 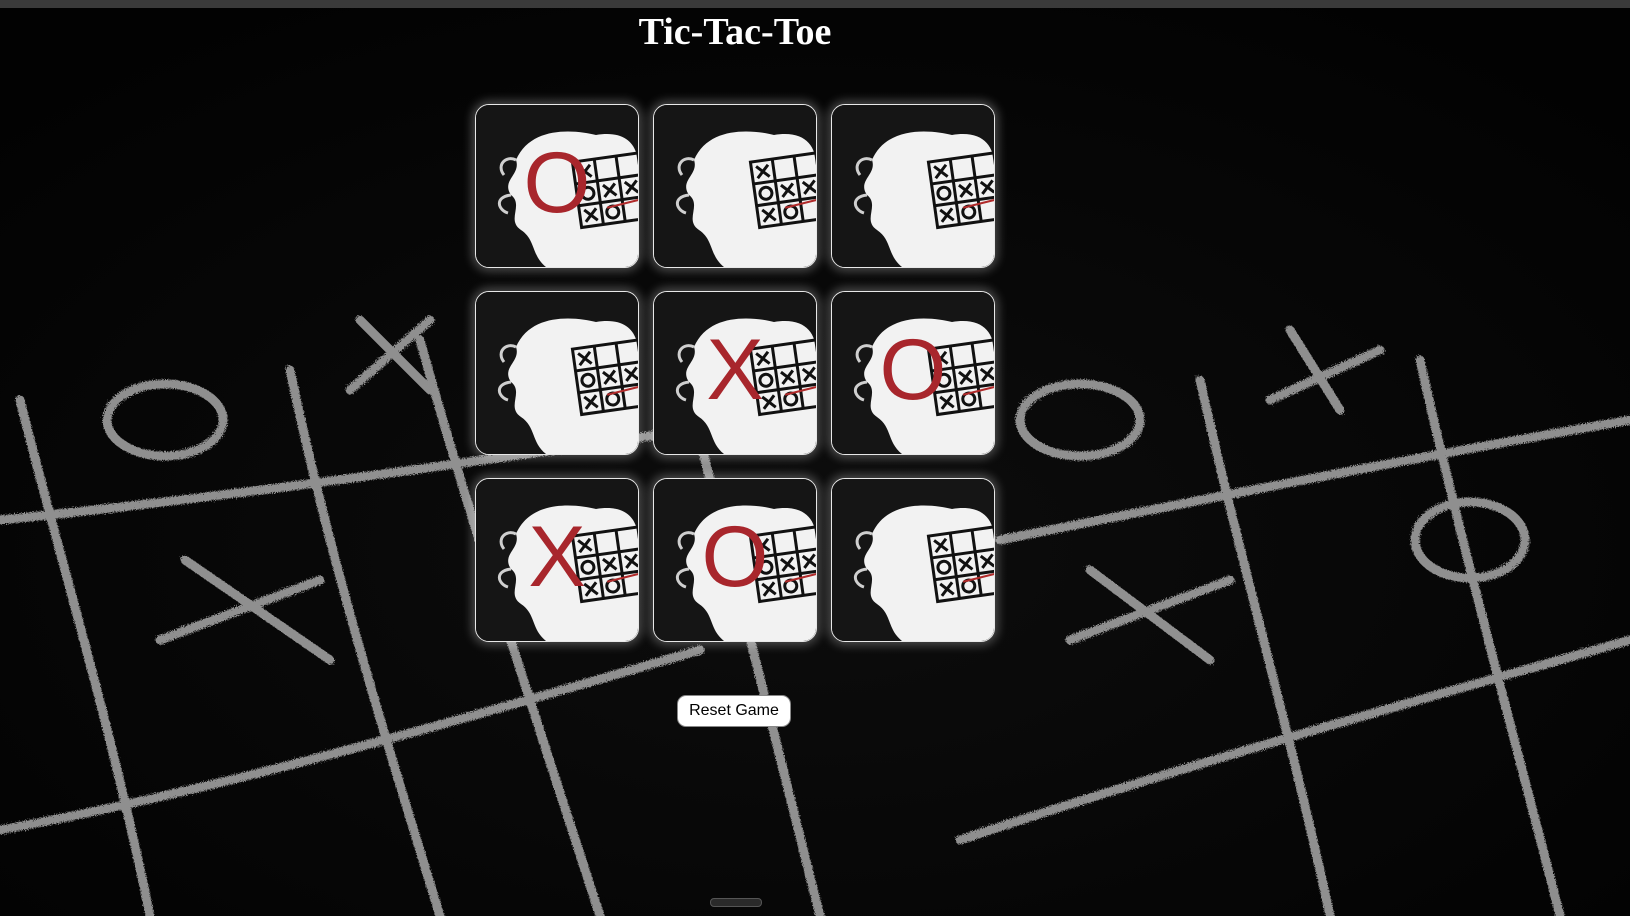 I want to click on board-cell-5: X, so click(x=735, y=373).